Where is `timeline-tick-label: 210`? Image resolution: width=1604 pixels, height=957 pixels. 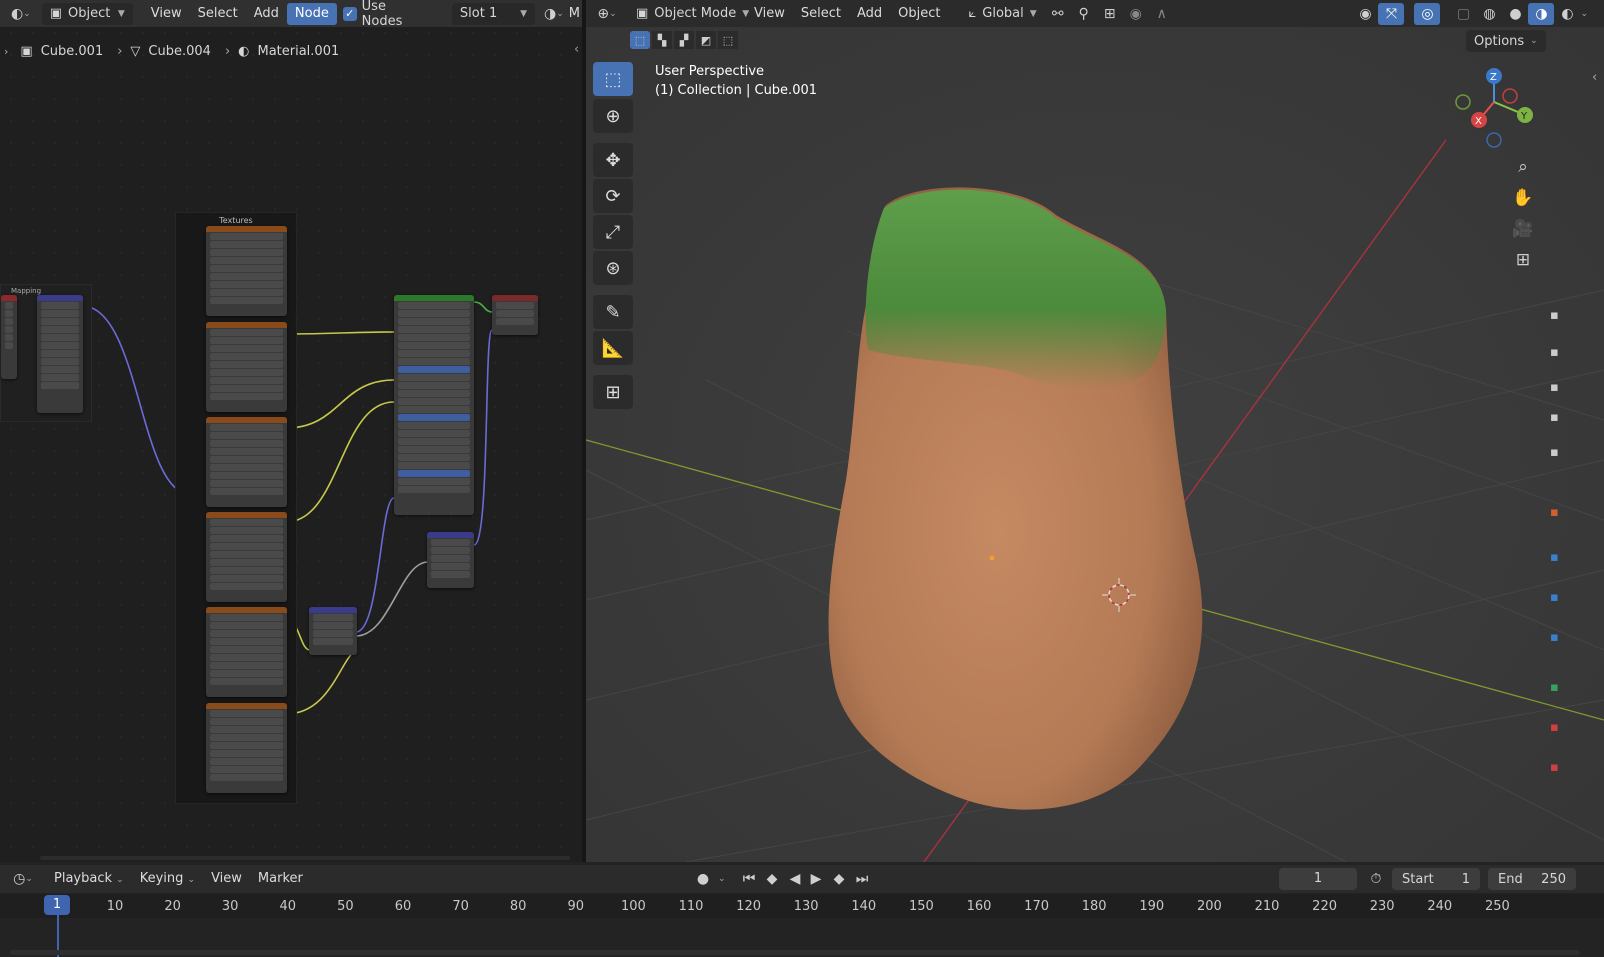 timeline-tick-label: 210 is located at coordinates (1267, 906).